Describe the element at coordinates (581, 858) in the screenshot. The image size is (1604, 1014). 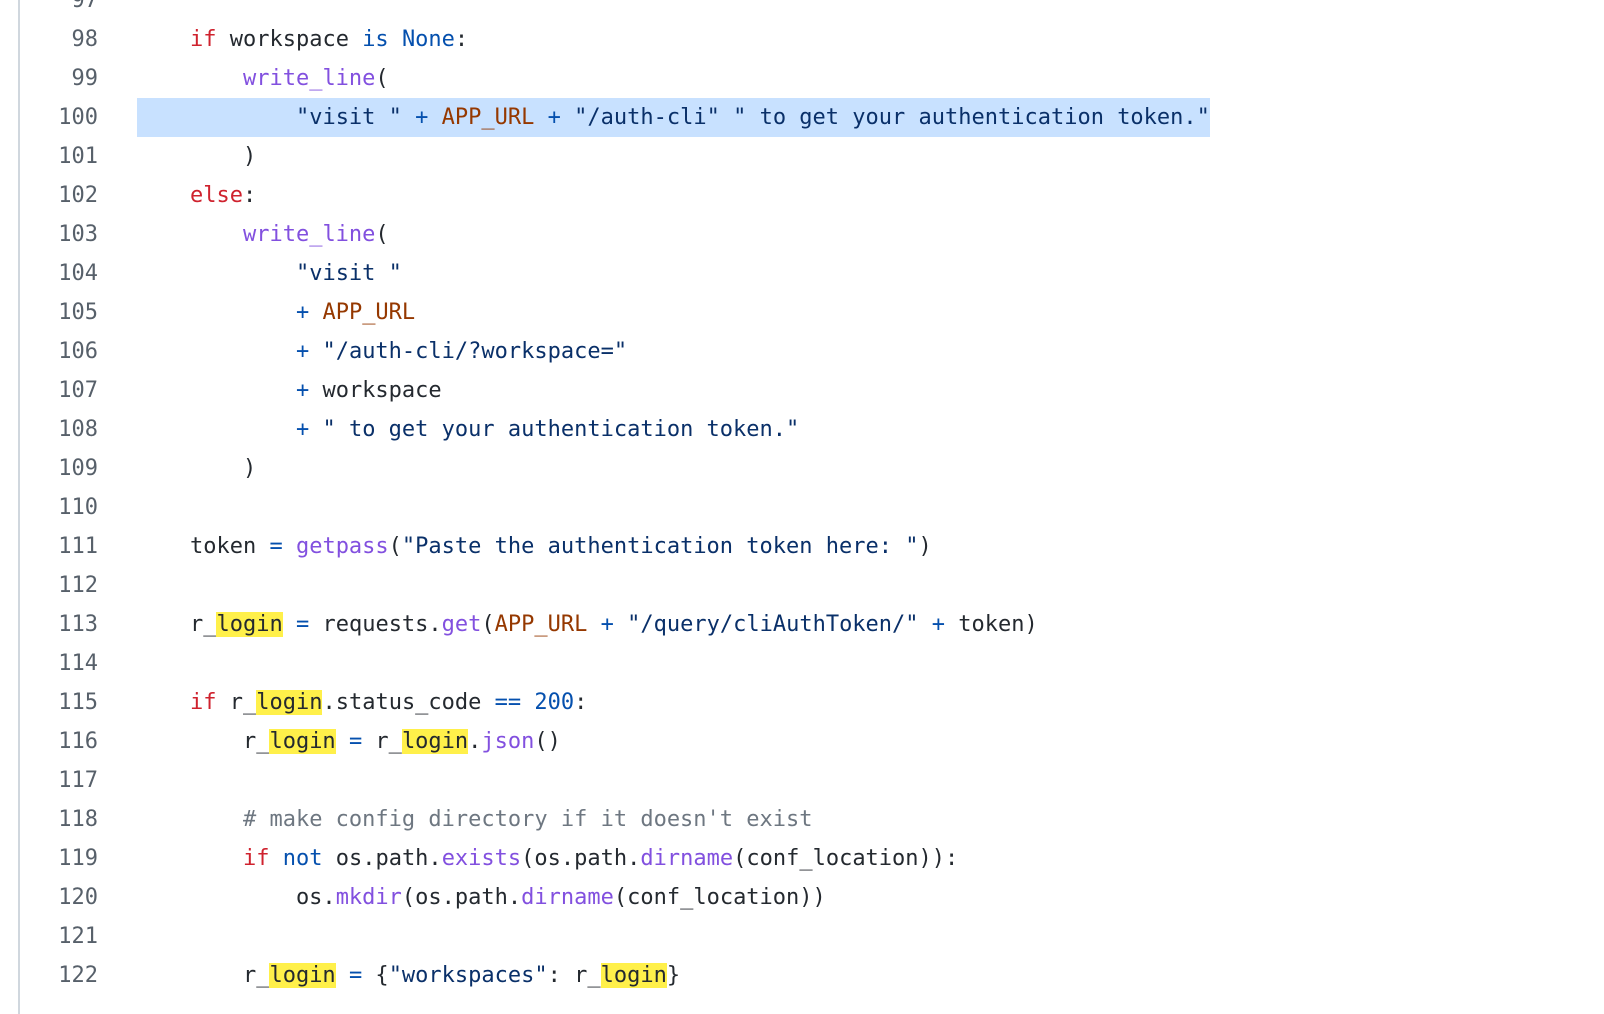
I see `code-token: (os.path.` at that location.